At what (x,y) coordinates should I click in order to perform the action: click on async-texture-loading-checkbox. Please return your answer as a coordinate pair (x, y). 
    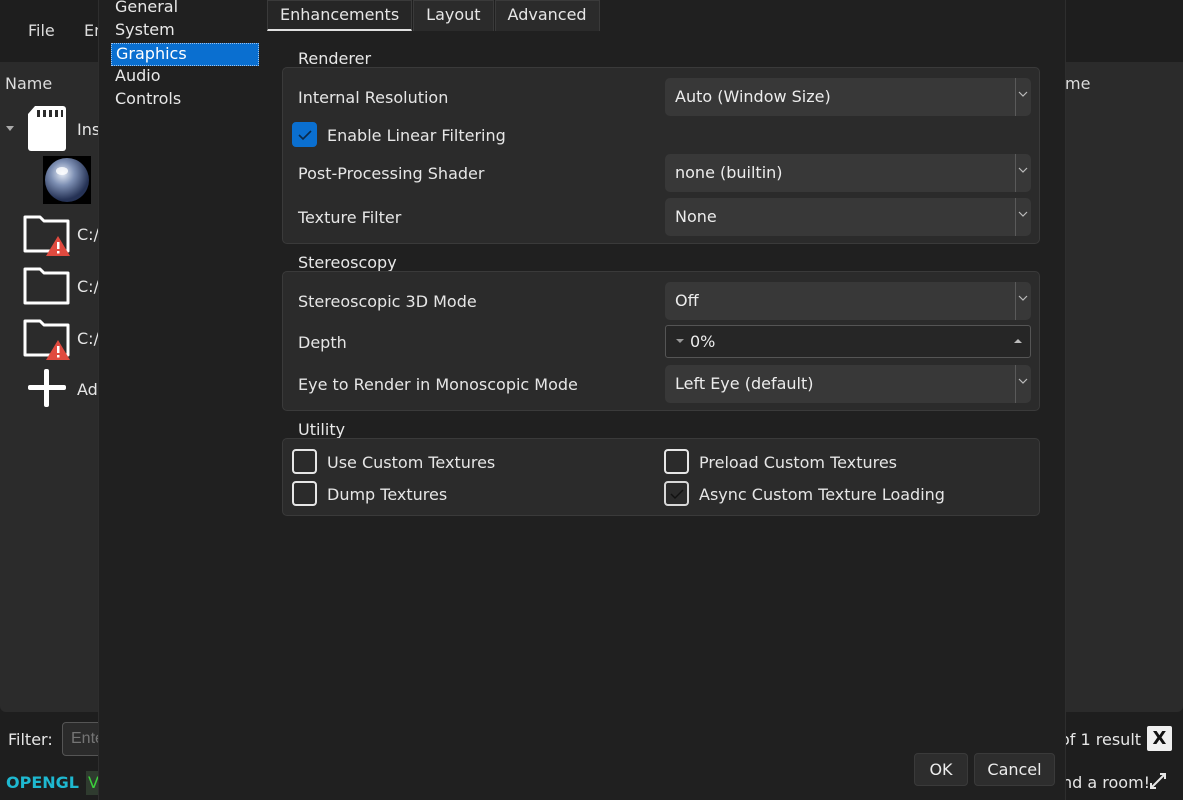
    Looking at the image, I should click on (676, 493).